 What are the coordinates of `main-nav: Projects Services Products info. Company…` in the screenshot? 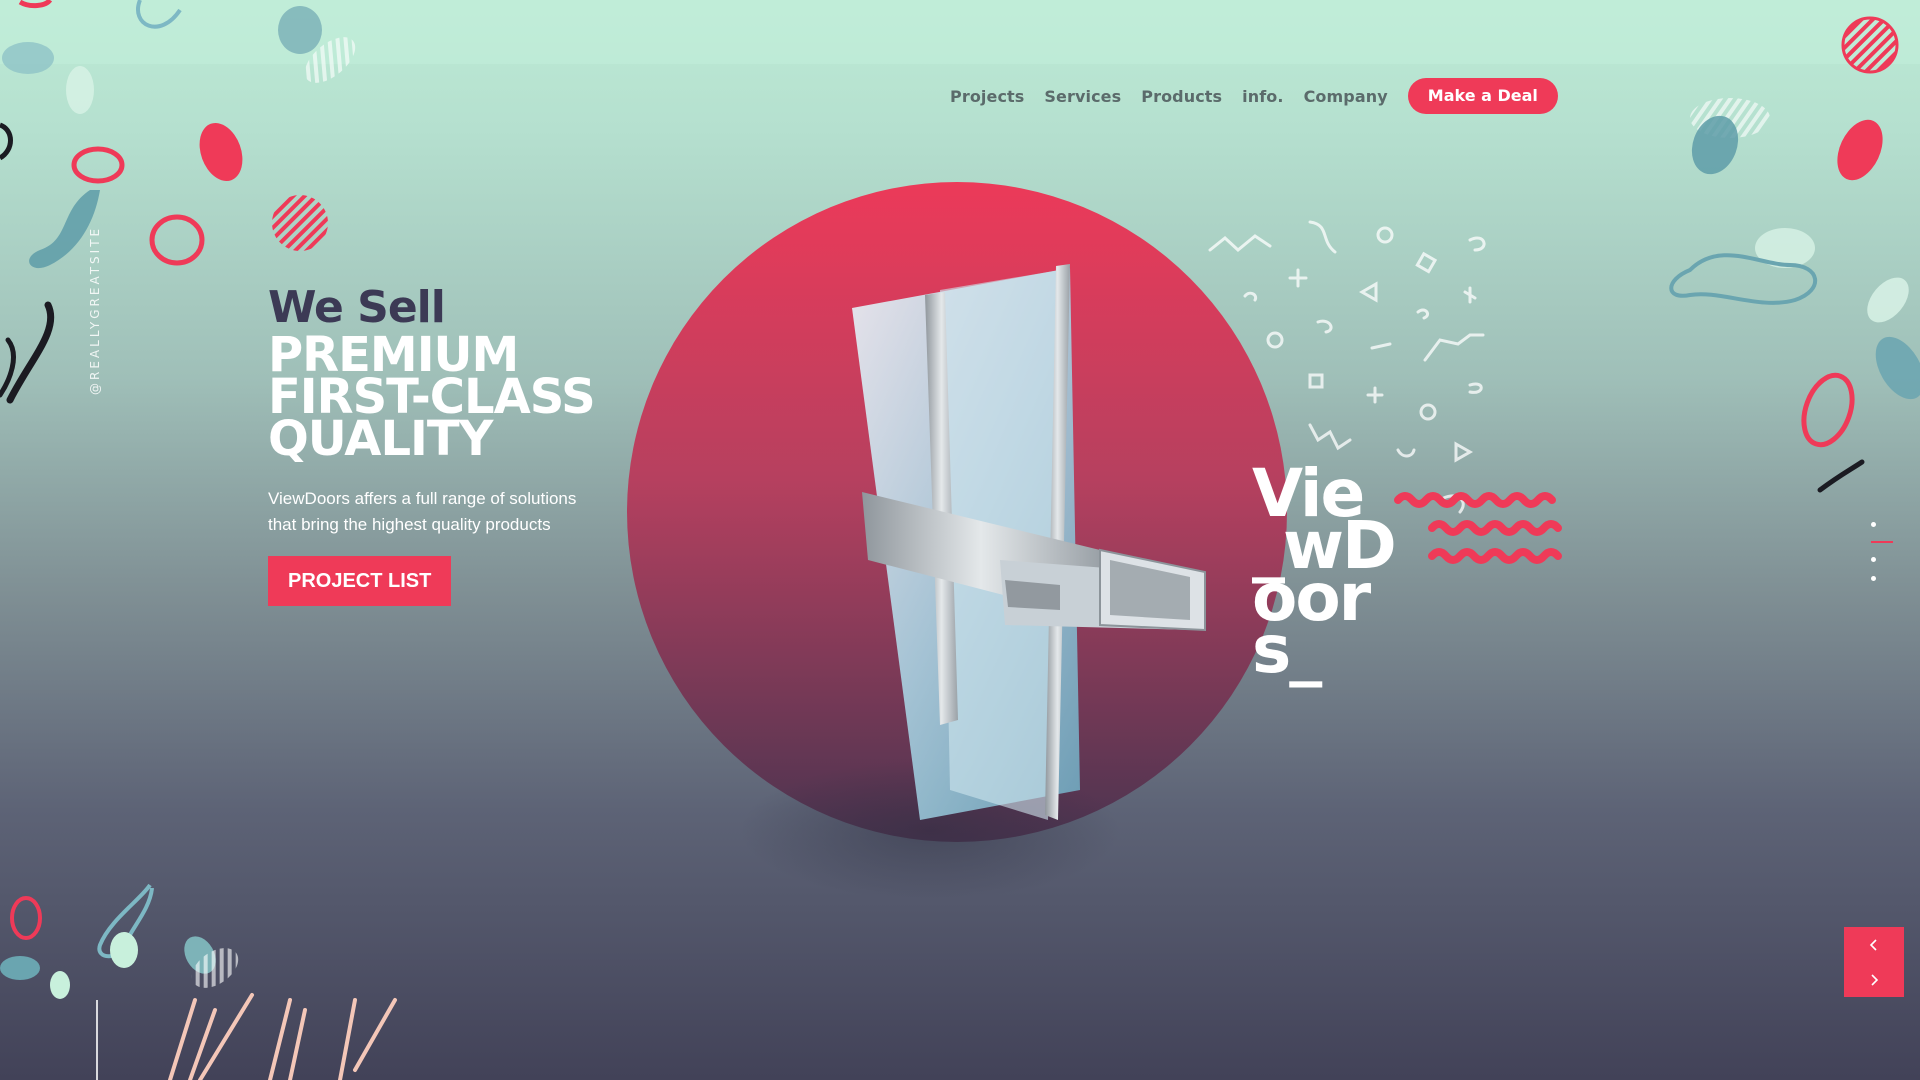 It's located at (1254, 96).